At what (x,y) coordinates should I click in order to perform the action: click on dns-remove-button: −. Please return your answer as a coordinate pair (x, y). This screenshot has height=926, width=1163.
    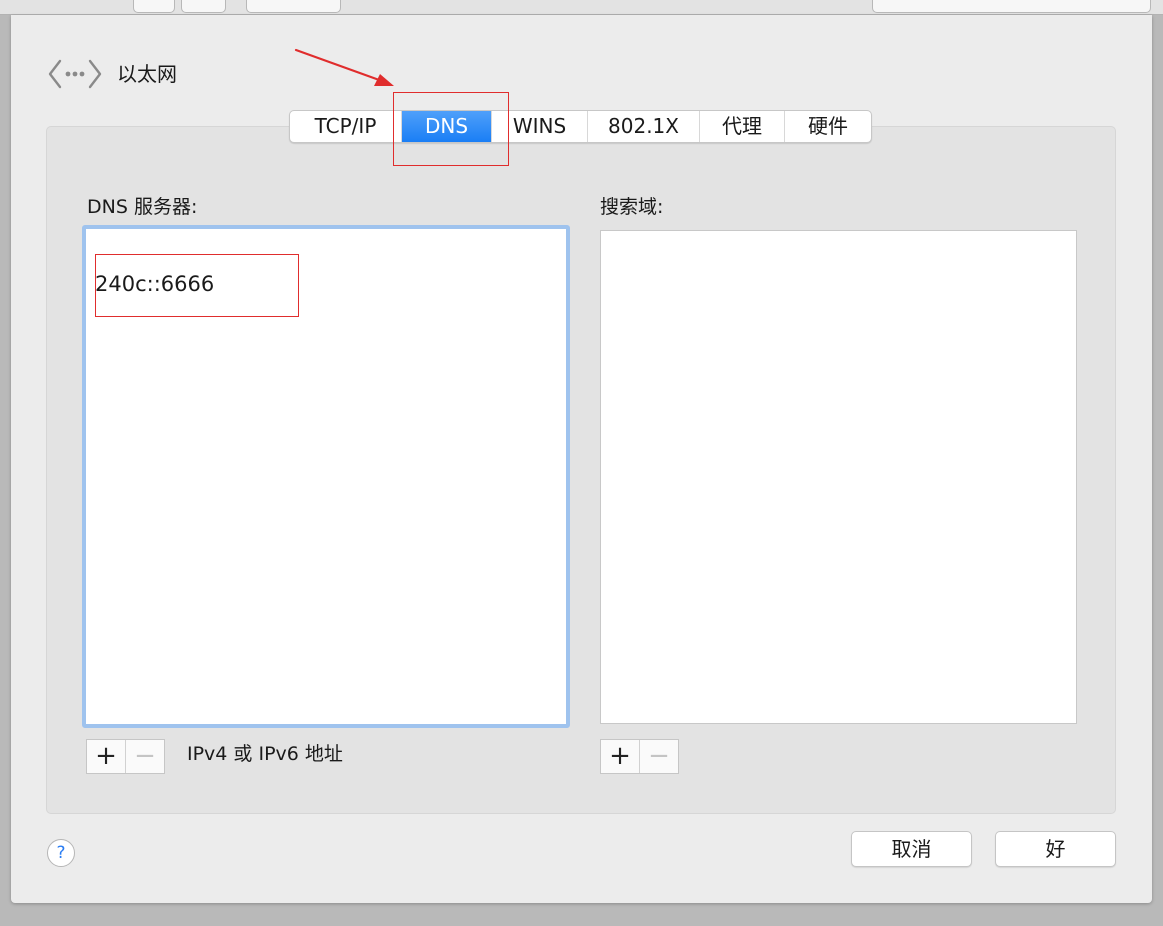
    Looking at the image, I should click on (145, 756).